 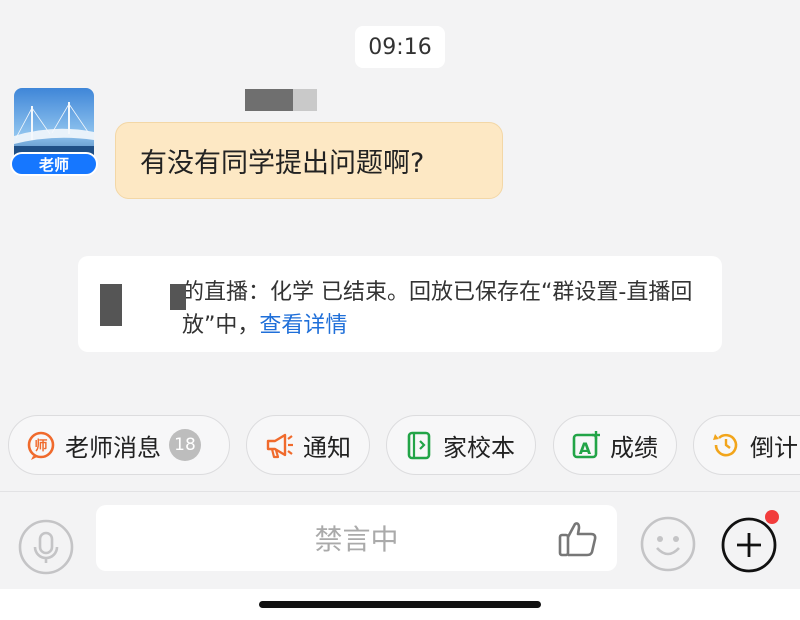 I want to click on thumbs-up-icon, so click(x=577, y=539).